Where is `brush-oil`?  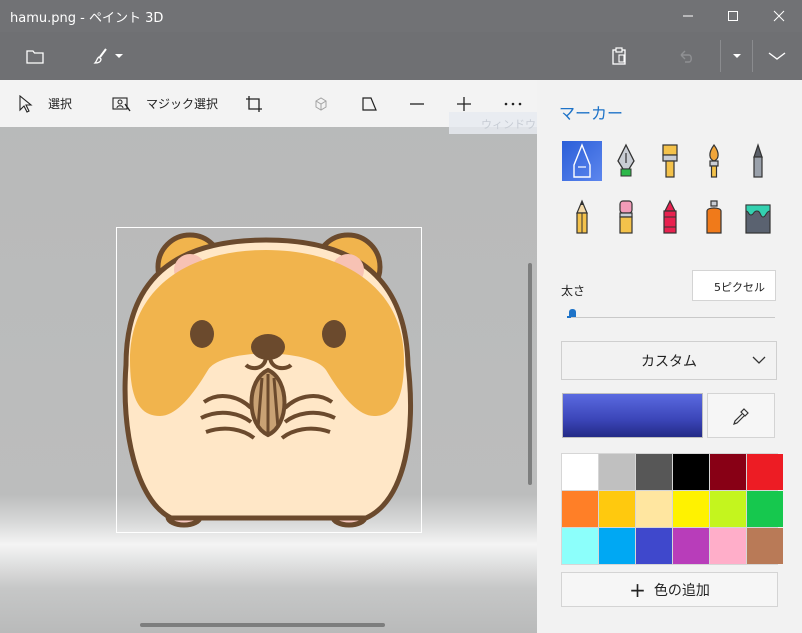 brush-oil is located at coordinates (670, 161).